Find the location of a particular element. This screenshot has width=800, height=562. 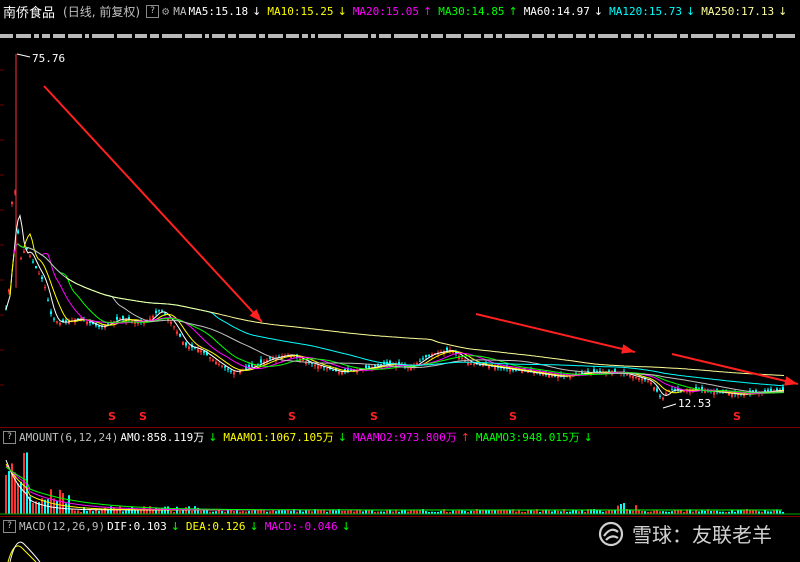

high-pointer is located at coordinates (23, 55).